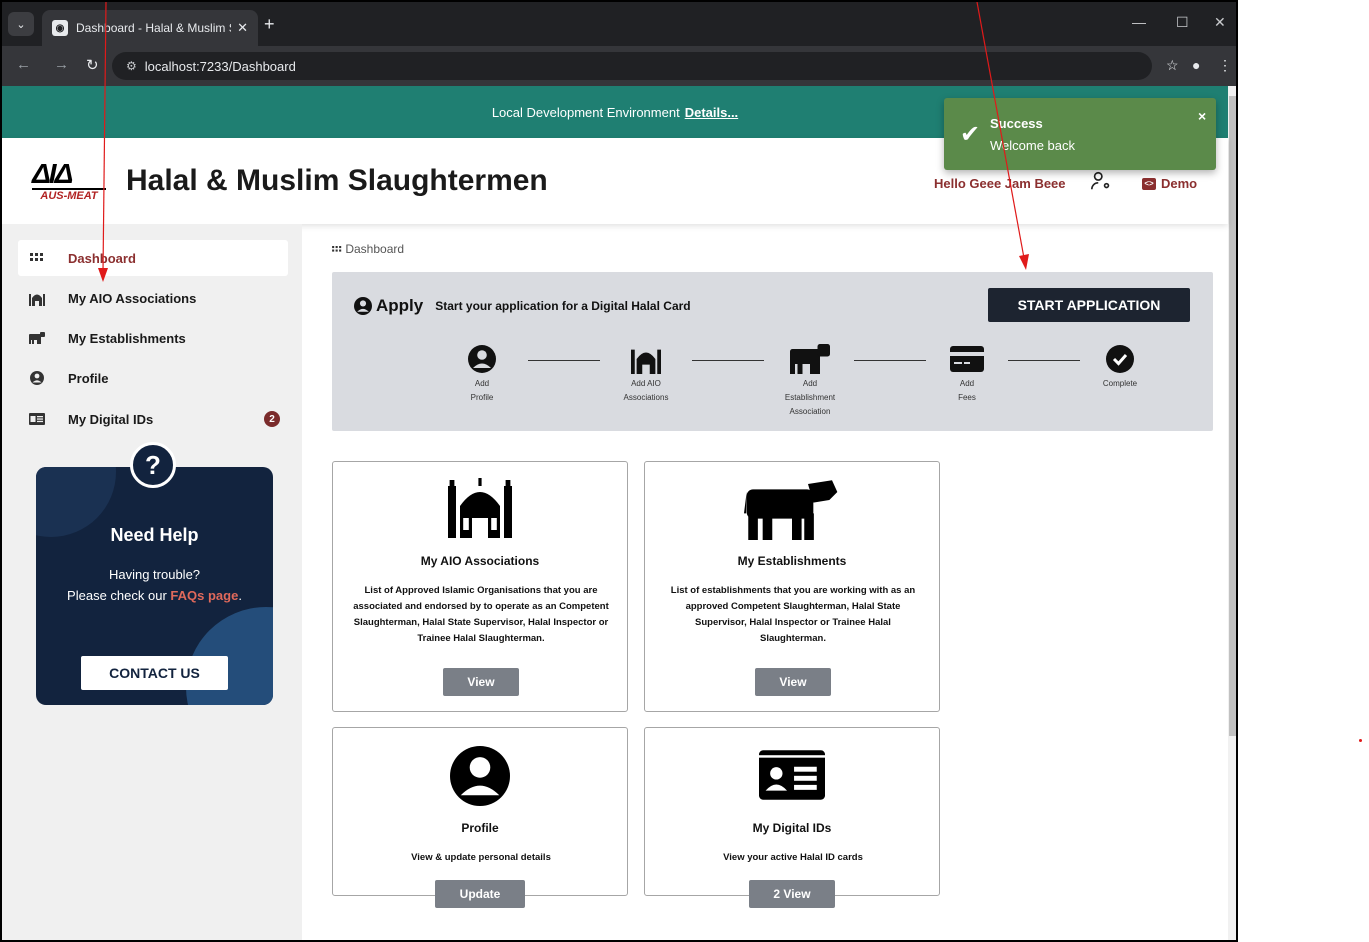 Image resolution: width=1369 pixels, height=942 pixels. What do you see at coordinates (1120, 383) in the screenshot?
I see `step-label: Complete` at bounding box center [1120, 383].